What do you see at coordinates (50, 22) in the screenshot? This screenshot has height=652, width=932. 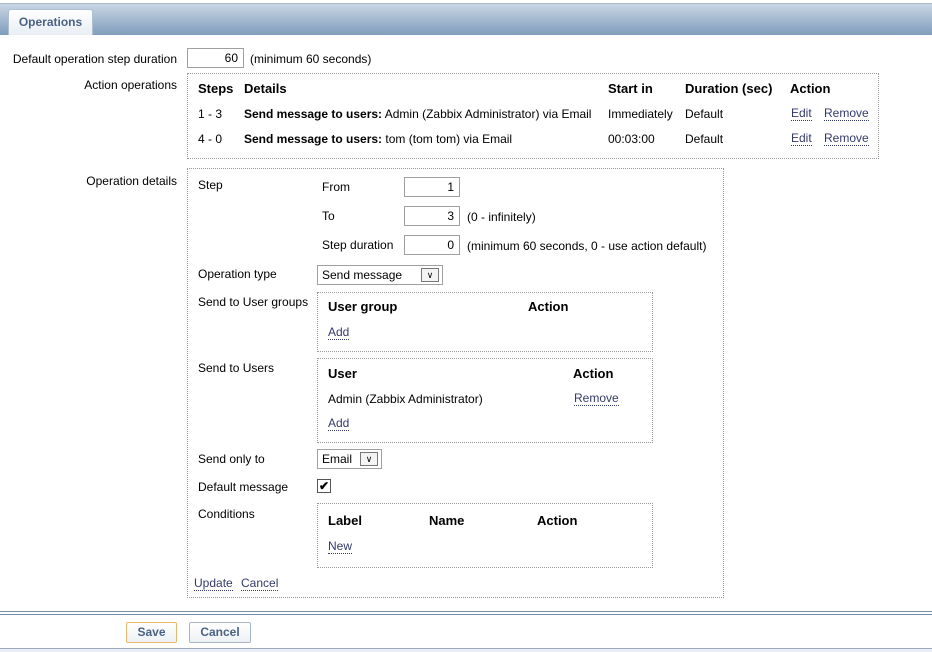 I see `tab-operations: Operations` at bounding box center [50, 22].